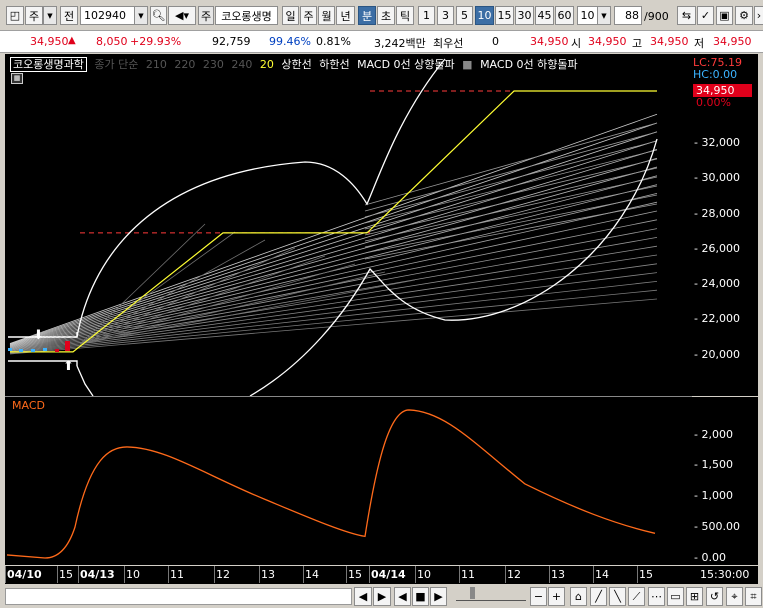  Describe the element at coordinates (549, 41) in the screenshot. I see `current-price: 34,950` at that location.